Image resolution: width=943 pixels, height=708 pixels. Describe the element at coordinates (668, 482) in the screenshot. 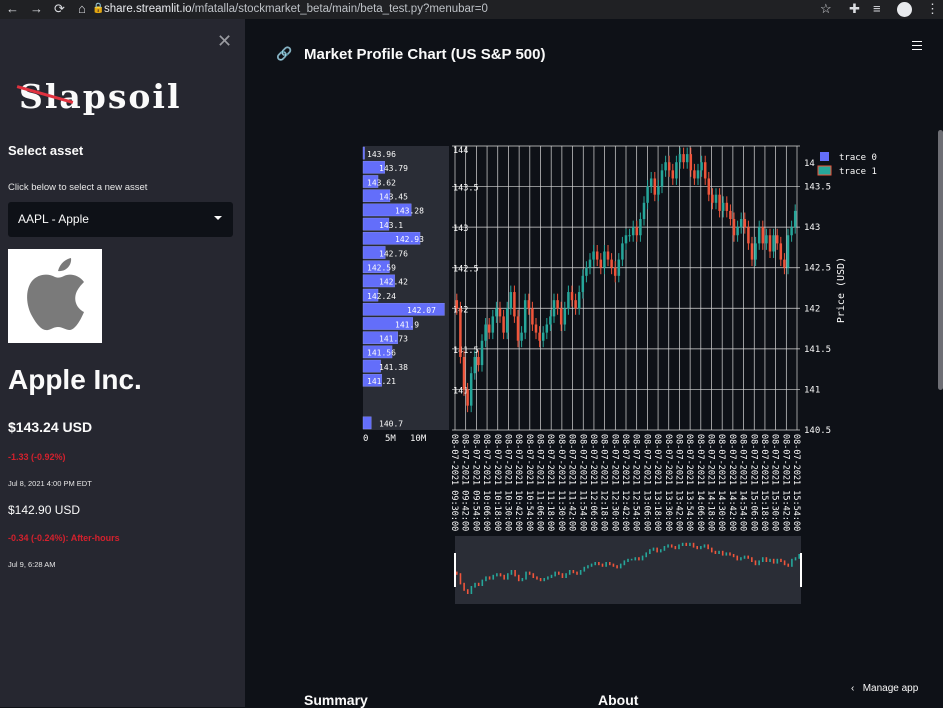

I see `x-tick-label: 08-07-2021 13:30:00` at that location.